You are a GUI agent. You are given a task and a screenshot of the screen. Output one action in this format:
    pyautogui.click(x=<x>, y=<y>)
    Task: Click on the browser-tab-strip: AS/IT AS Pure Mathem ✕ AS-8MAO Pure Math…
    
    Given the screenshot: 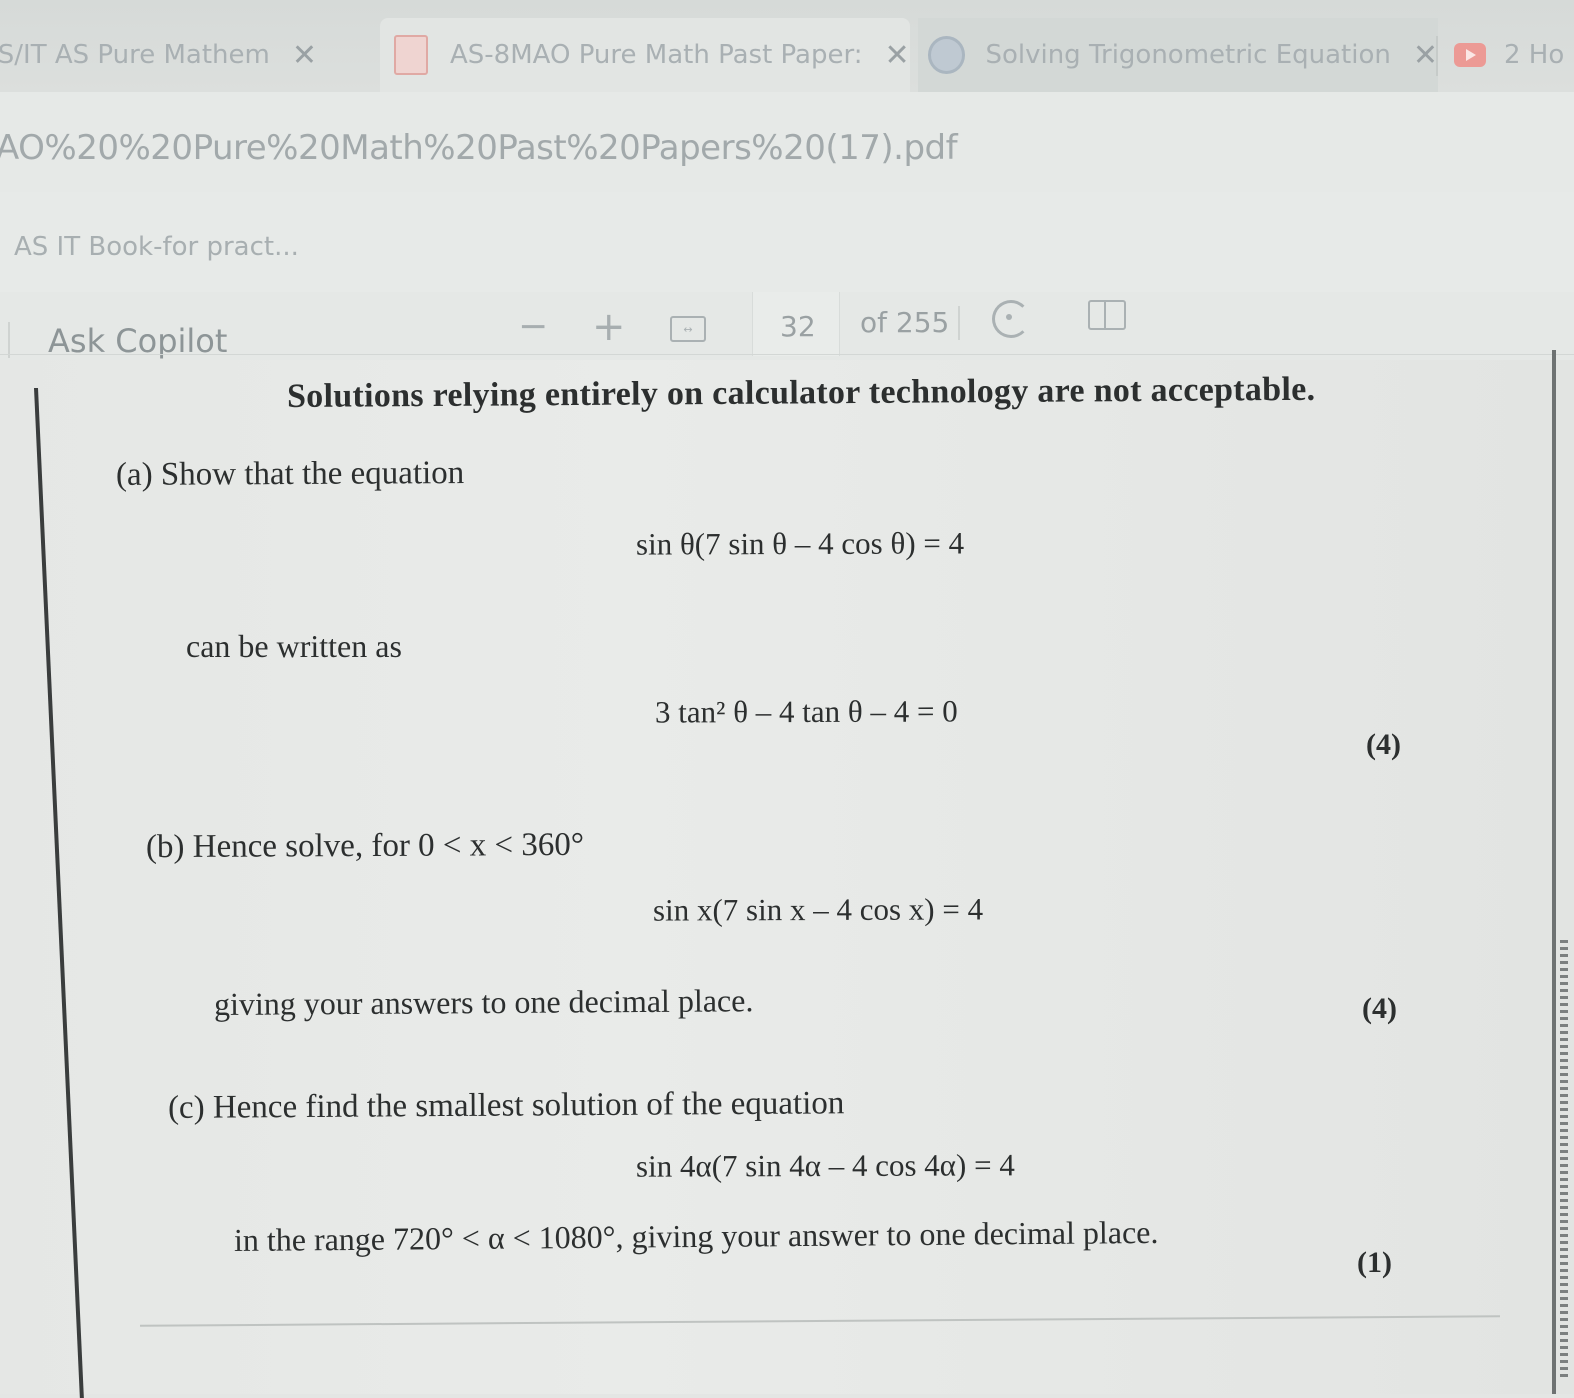 What is the action you would take?
    pyautogui.click(x=787, y=46)
    